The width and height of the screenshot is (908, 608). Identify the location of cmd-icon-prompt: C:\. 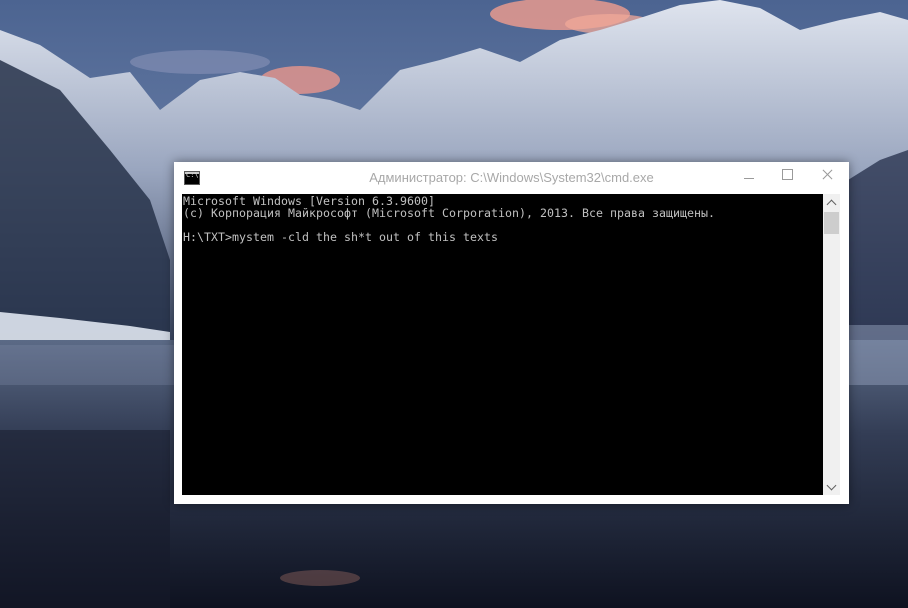
(192, 175).